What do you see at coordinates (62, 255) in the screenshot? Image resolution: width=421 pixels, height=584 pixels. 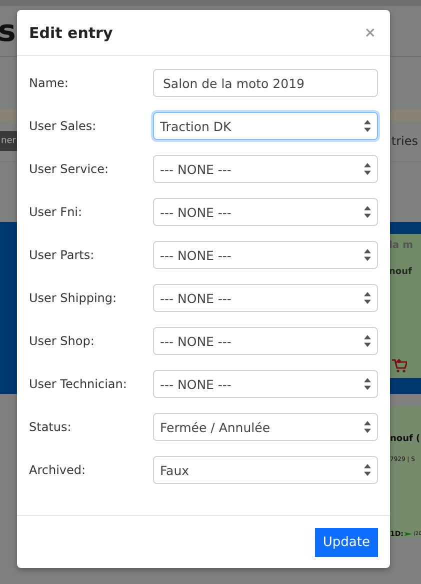 I see `field-label: User Parts:` at bounding box center [62, 255].